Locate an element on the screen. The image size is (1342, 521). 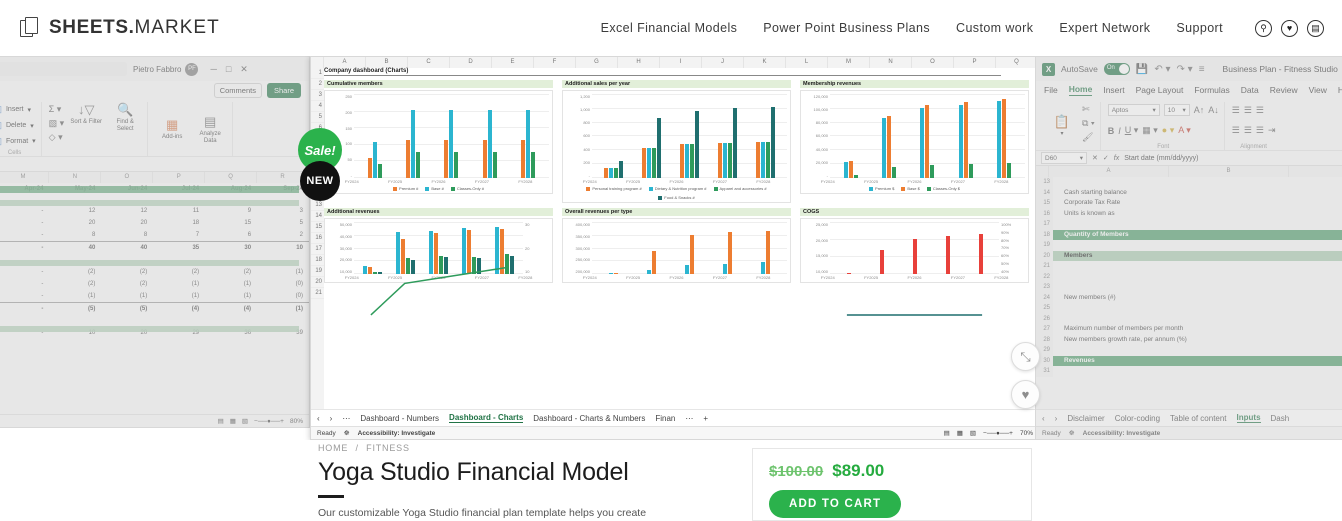
font-size-select: 10 ▾ is located at coordinates (1176, 110).